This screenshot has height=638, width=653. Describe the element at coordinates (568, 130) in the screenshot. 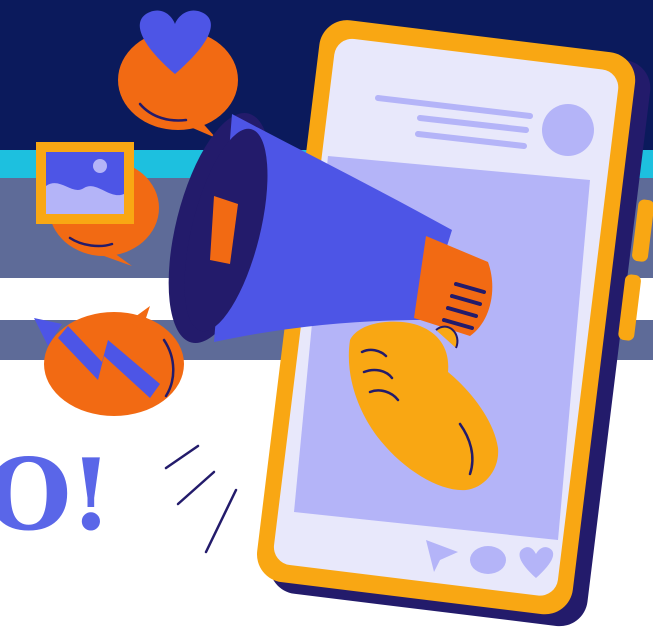

I see `avatar` at that location.